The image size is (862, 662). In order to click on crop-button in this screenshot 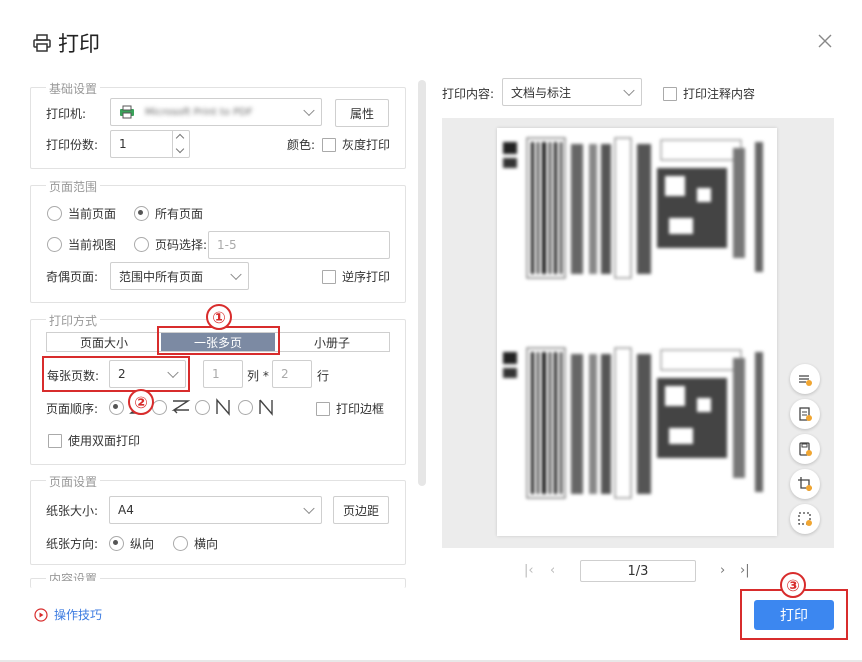, I will do `click(805, 484)`.